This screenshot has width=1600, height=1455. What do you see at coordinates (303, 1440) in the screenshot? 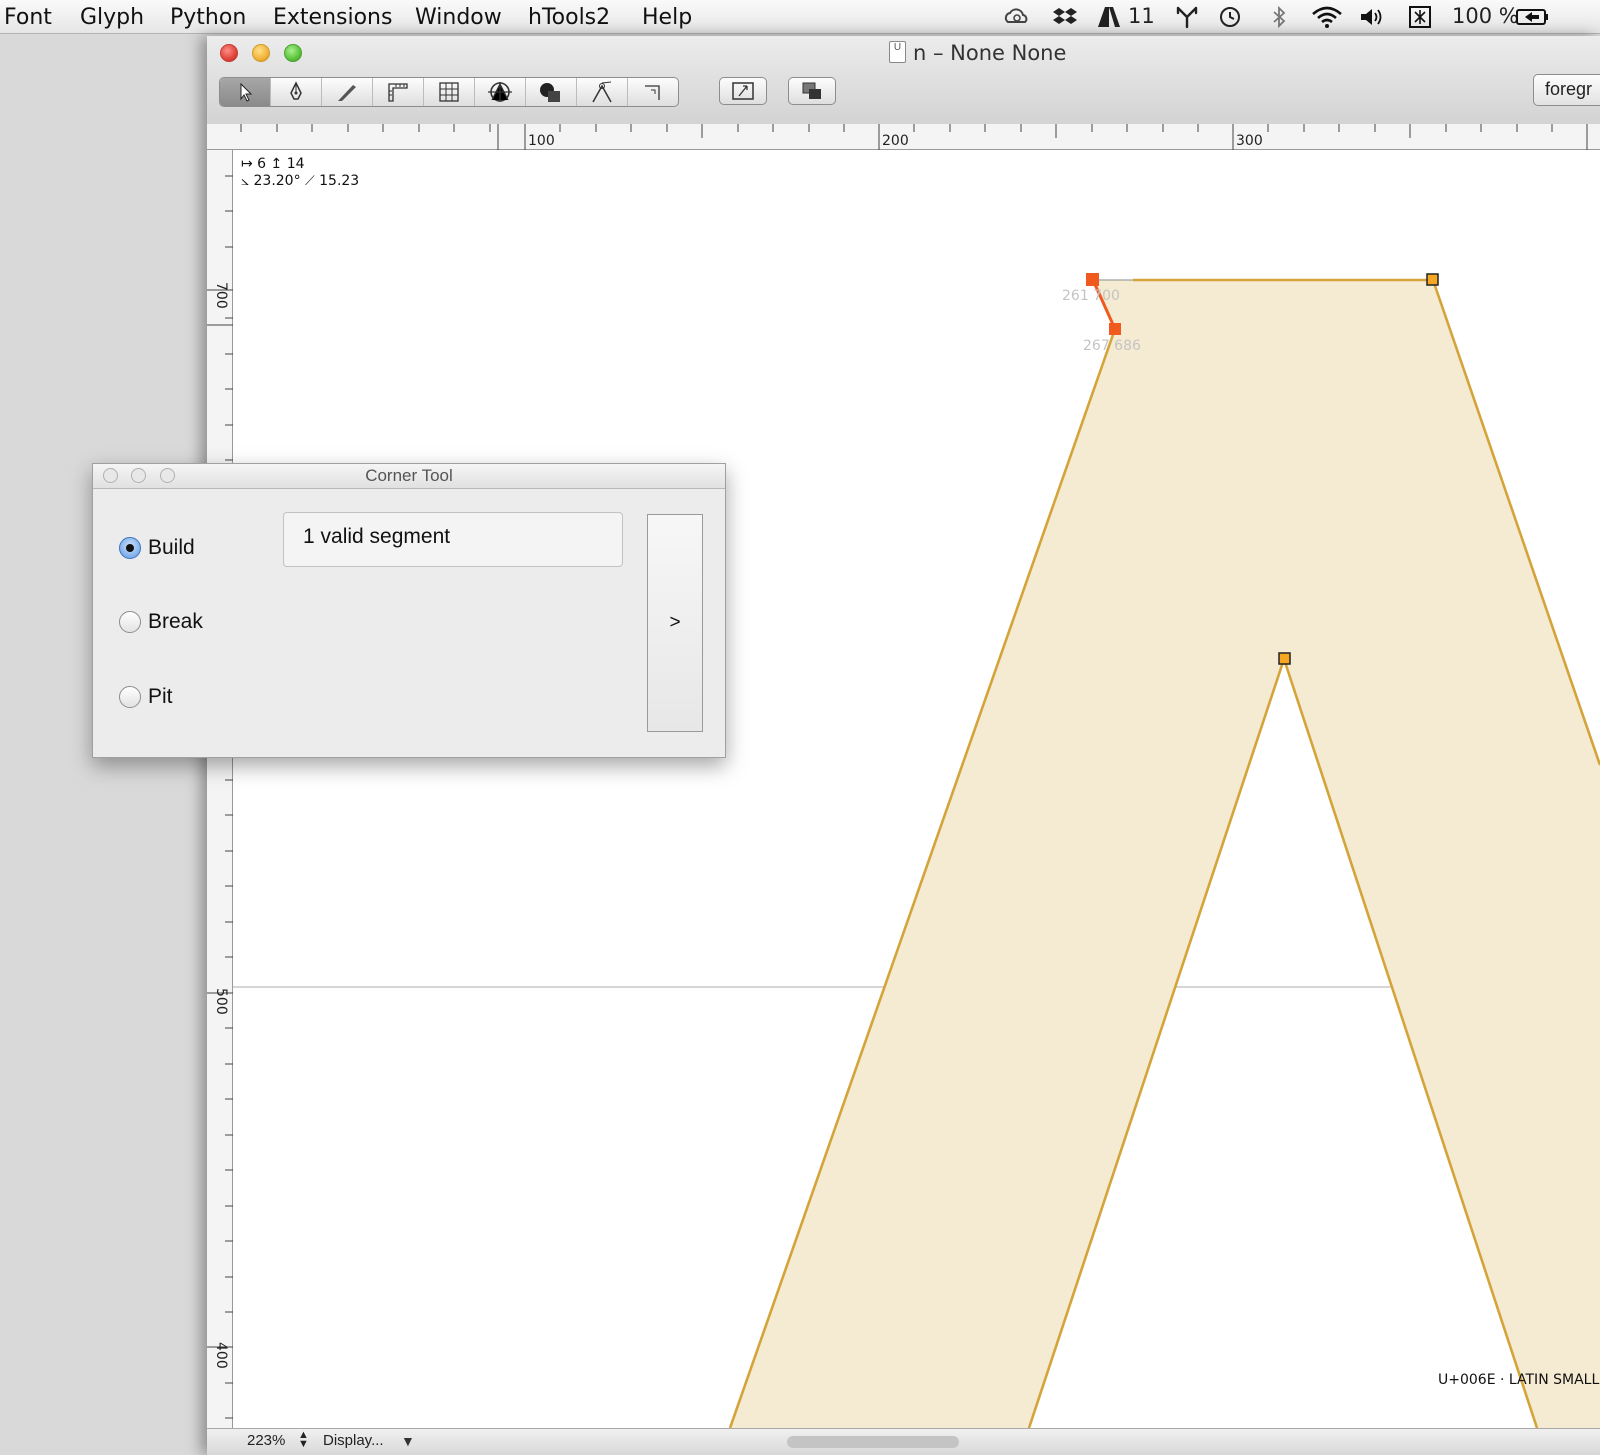
I see `zoom-stepper-icon: ▲ ▼` at bounding box center [303, 1440].